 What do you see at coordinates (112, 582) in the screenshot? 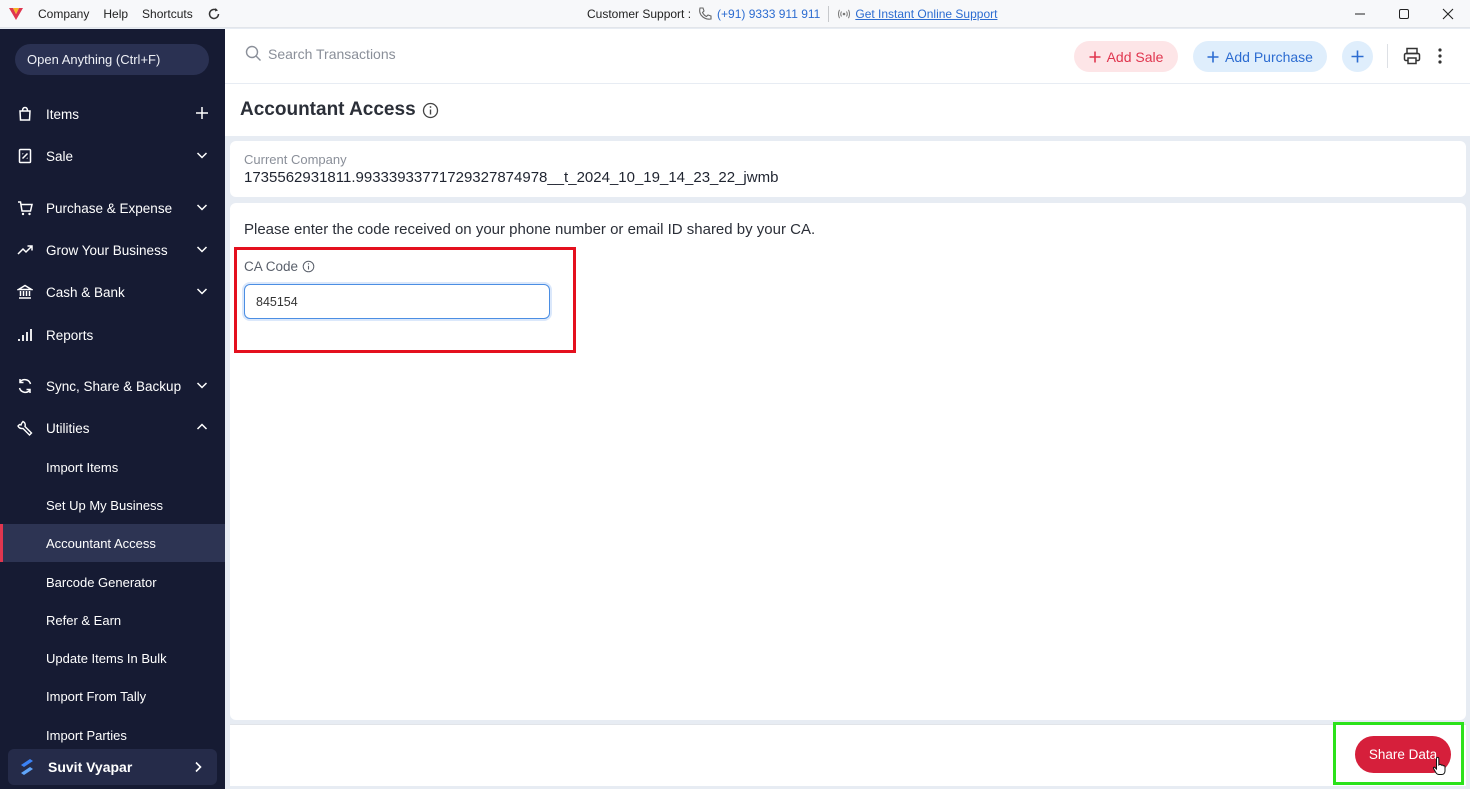
I see `sidebar-subitem-barcode-generator: Barcode Generator` at bounding box center [112, 582].